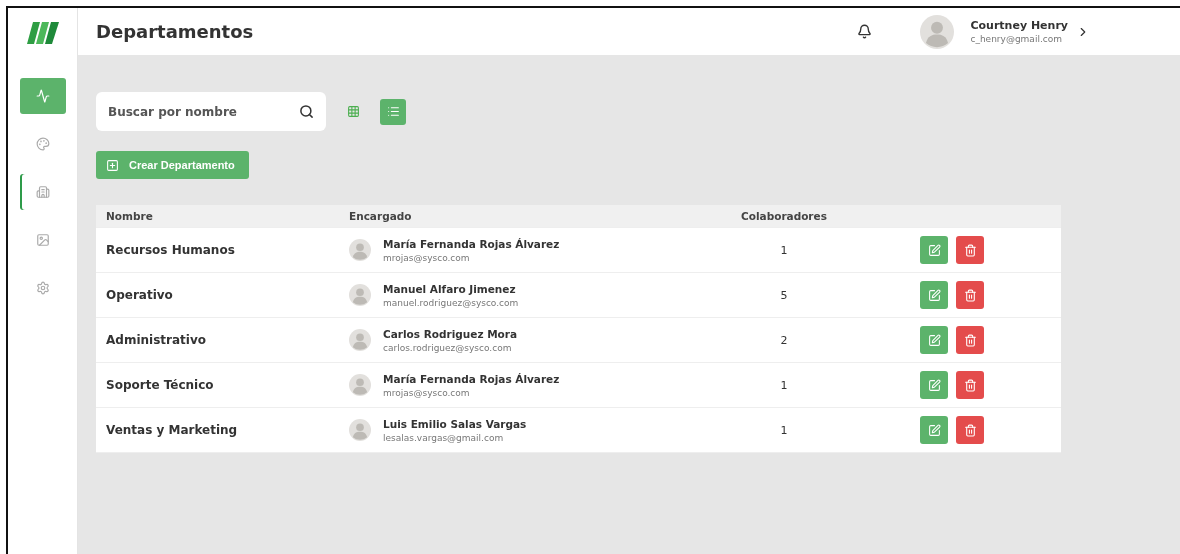 This screenshot has height=554, width=1180. What do you see at coordinates (381, 216) in the screenshot?
I see `column-header: Encargado` at bounding box center [381, 216].